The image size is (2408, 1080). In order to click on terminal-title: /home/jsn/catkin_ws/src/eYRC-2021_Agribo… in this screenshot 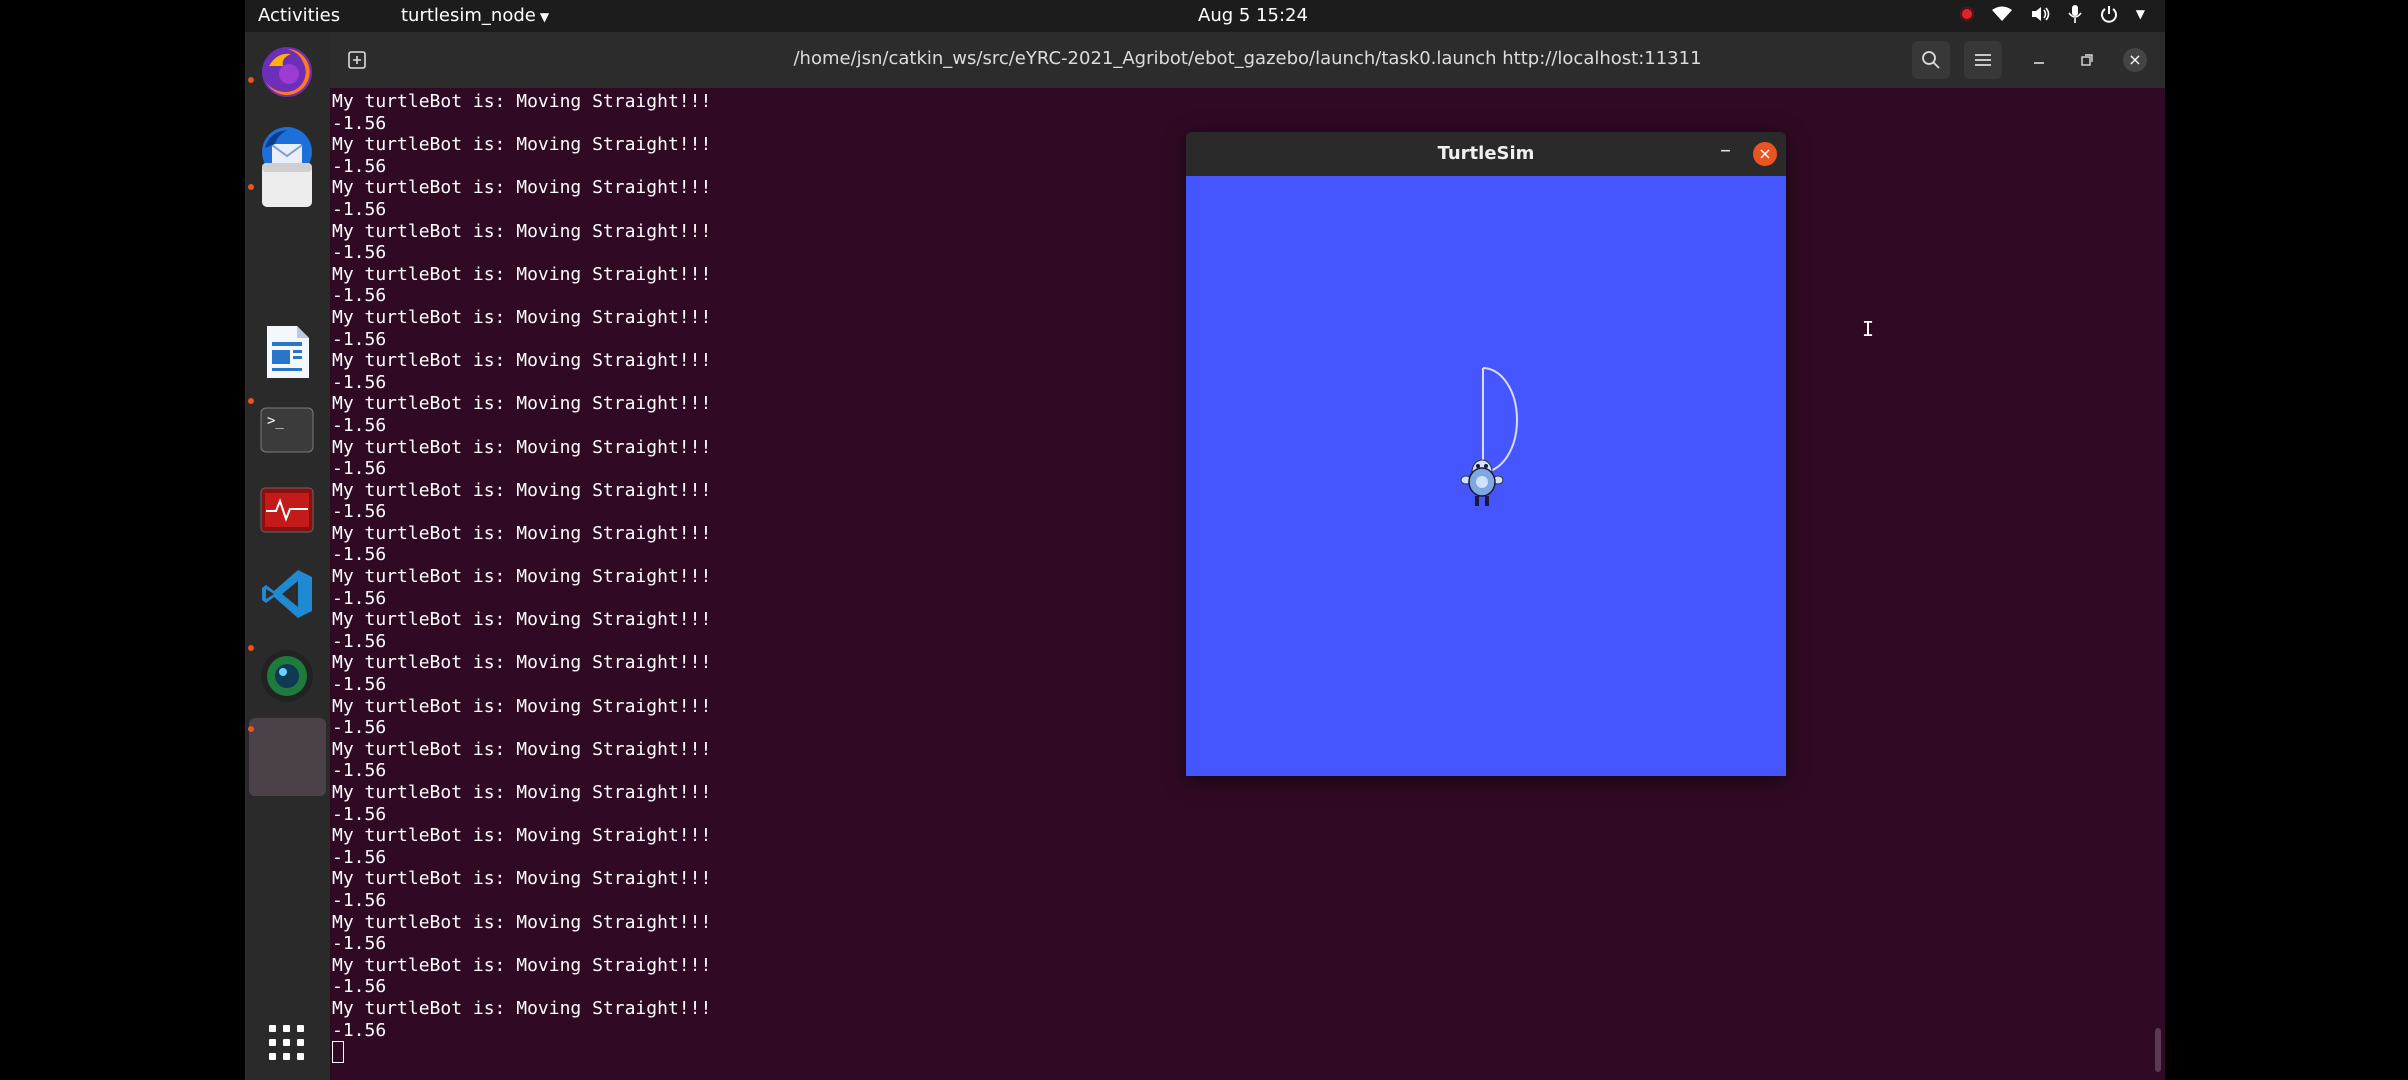, I will do `click(1247, 58)`.